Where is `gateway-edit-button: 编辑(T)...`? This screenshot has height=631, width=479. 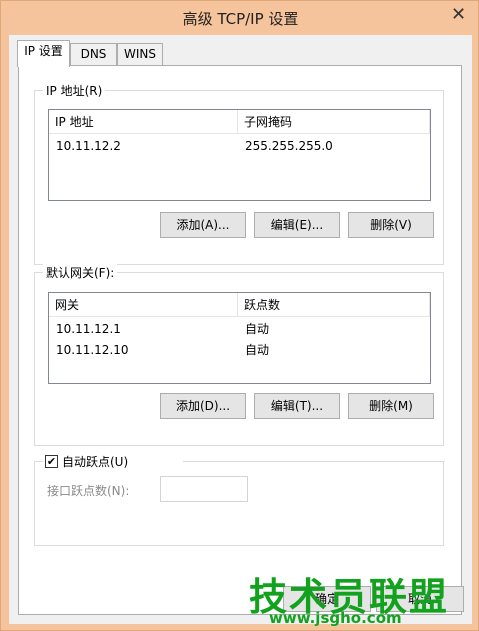 gateway-edit-button: 编辑(T)... is located at coordinates (297, 406).